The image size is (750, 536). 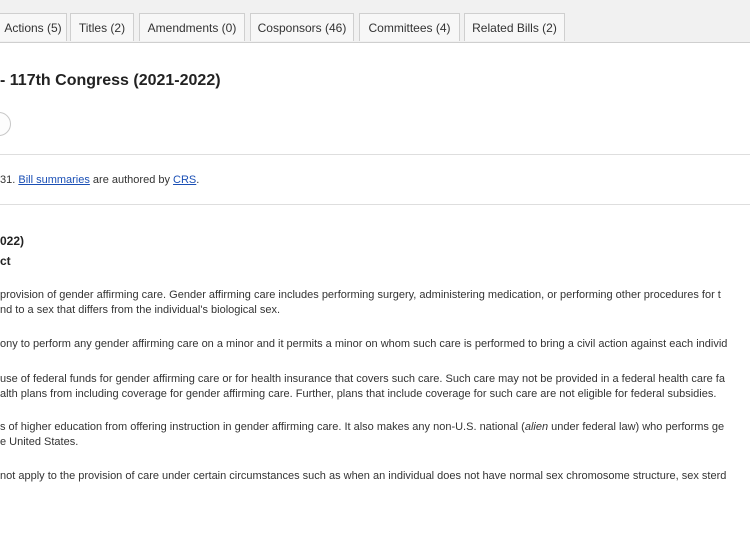 What do you see at coordinates (102, 27) in the screenshot?
I see `tab-titles: Titles (2)` at bounding box center [102, 27].